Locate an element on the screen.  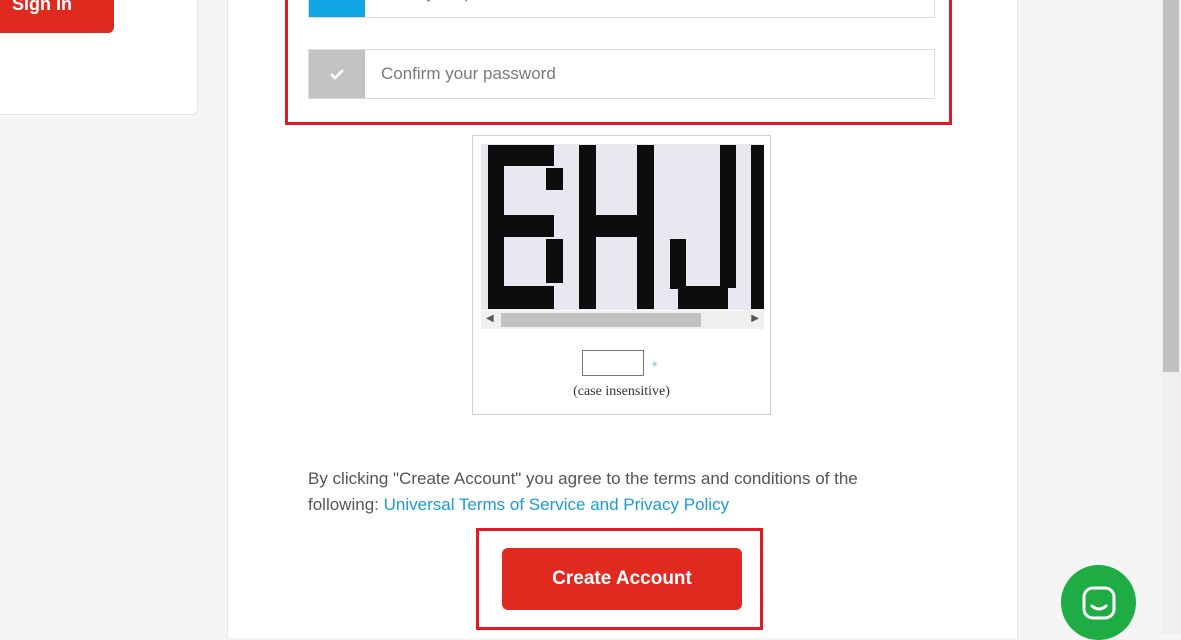
captcha-scroll-thumb is located at coordinates (601, 320).